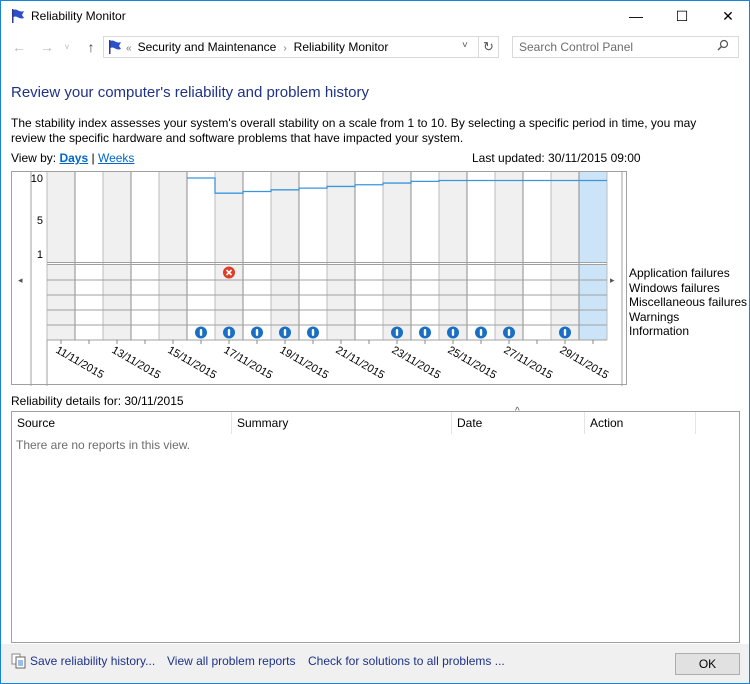 Image resolution: width=750 pixels, height=684 pixels. I want to click on column-header-action: Action, so click(640, 423).